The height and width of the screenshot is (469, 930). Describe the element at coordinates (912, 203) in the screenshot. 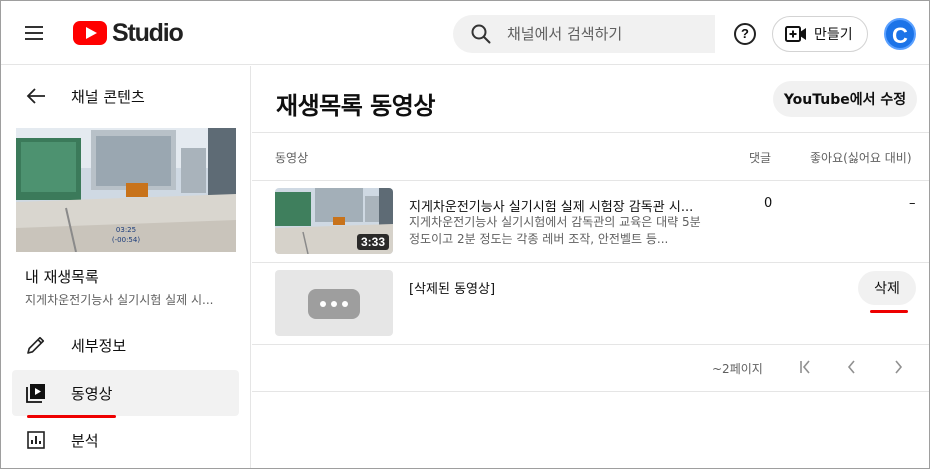

I see `likes-ratio: –` at that location.